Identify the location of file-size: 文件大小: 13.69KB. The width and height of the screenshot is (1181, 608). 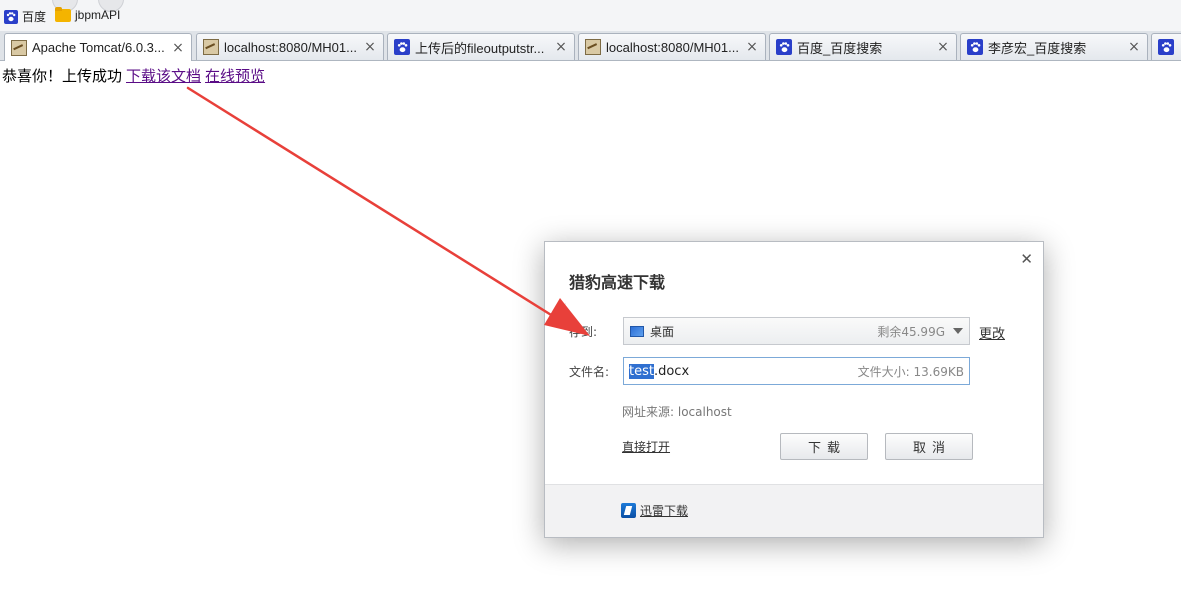
(910, 371).